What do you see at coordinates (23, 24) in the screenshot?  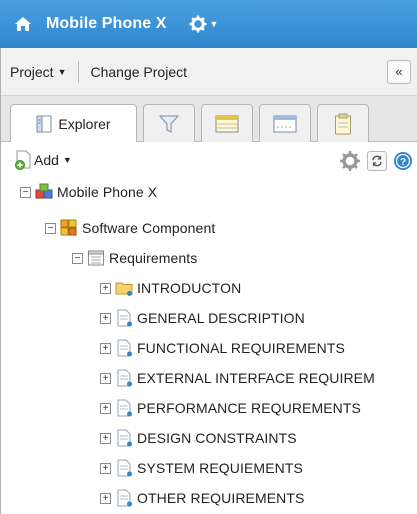 I see `home-icon` at bounding box center [23, 24].